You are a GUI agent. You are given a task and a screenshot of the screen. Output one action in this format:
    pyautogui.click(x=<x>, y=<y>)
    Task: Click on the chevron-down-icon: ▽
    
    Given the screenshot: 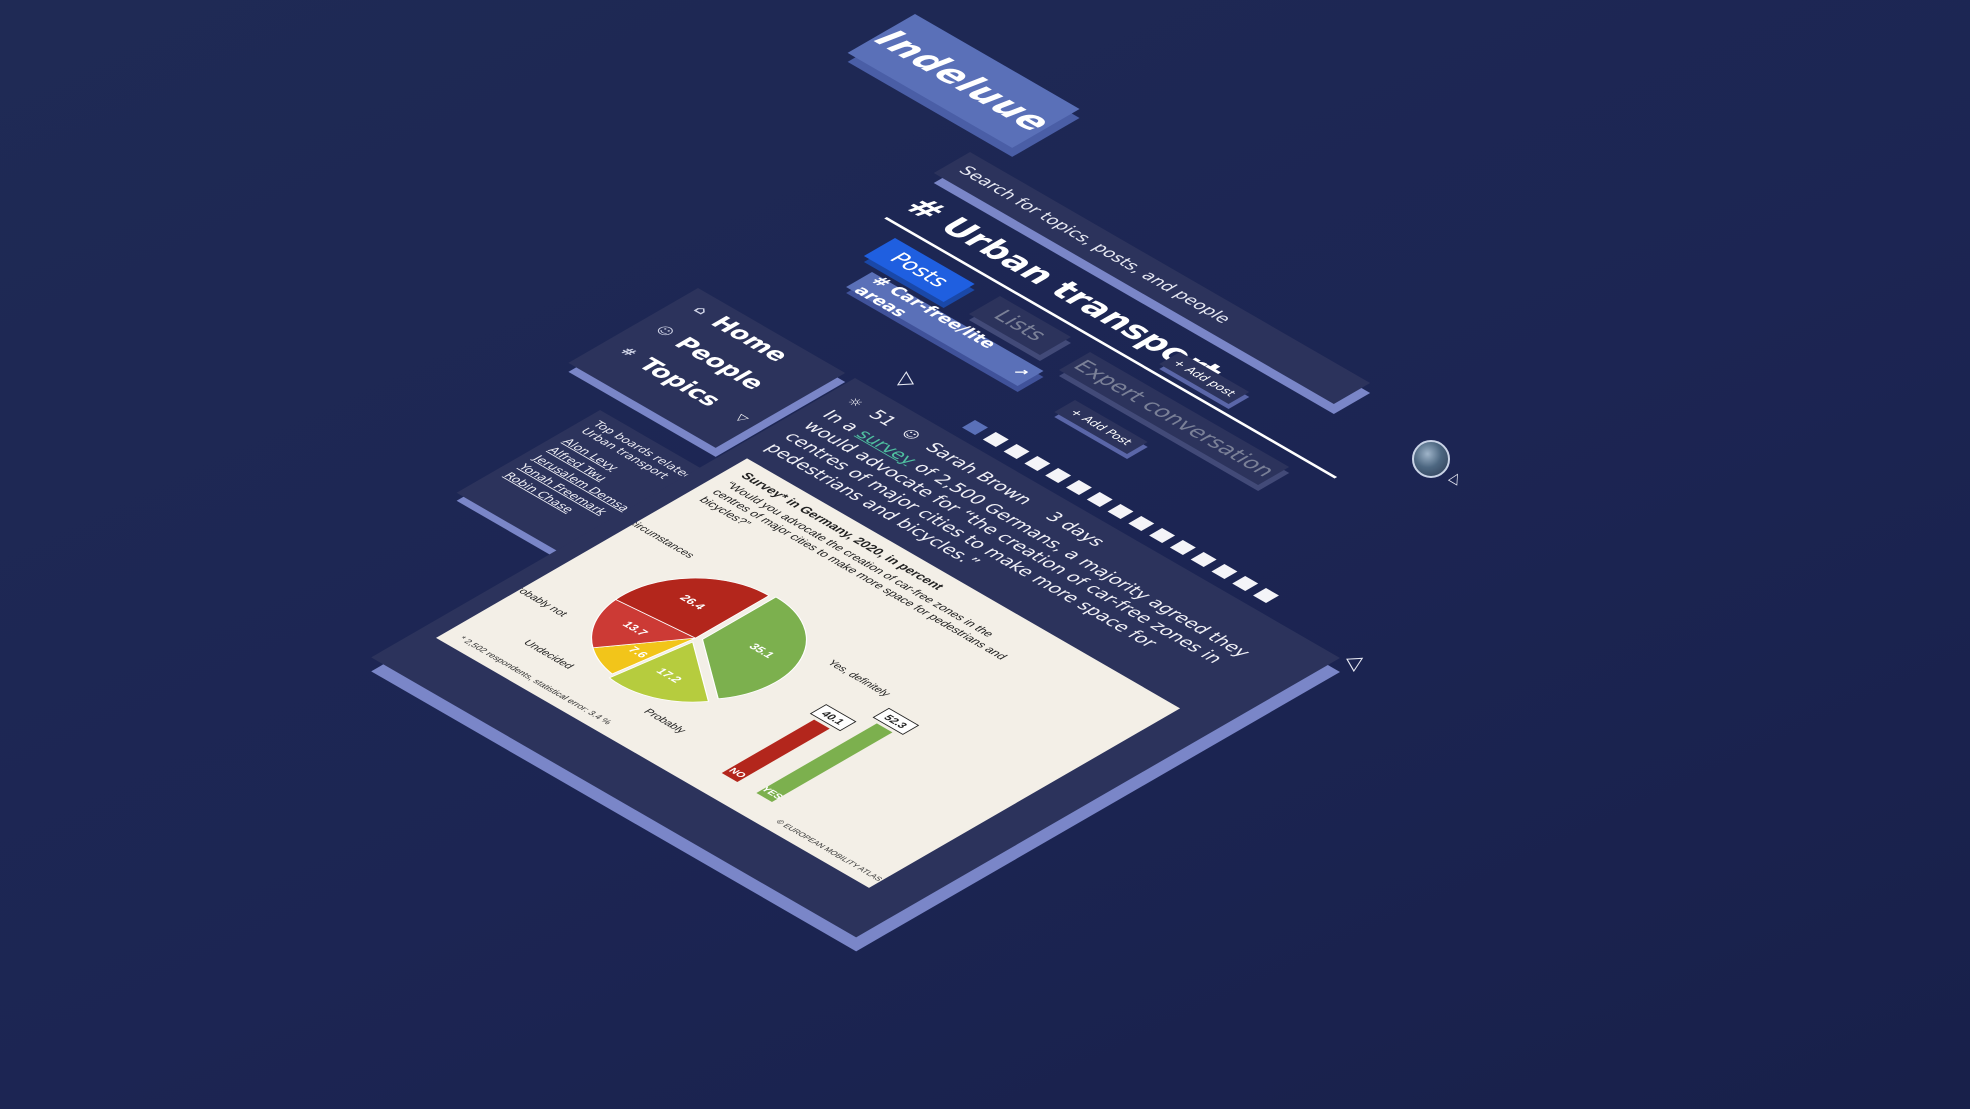 What is the action you would take?
    pyautogui.click(x=742, y=418)
    